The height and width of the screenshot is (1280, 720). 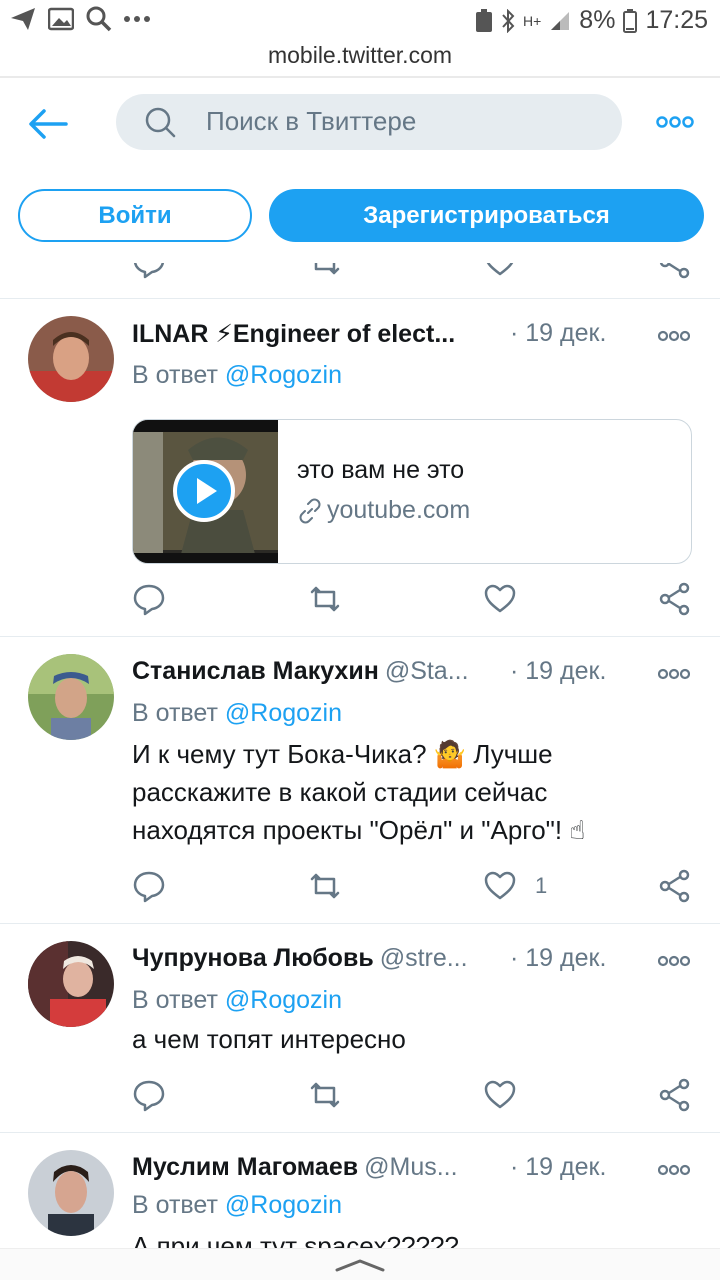 I want to click on gallery-icon, so click(x=61, y=19).